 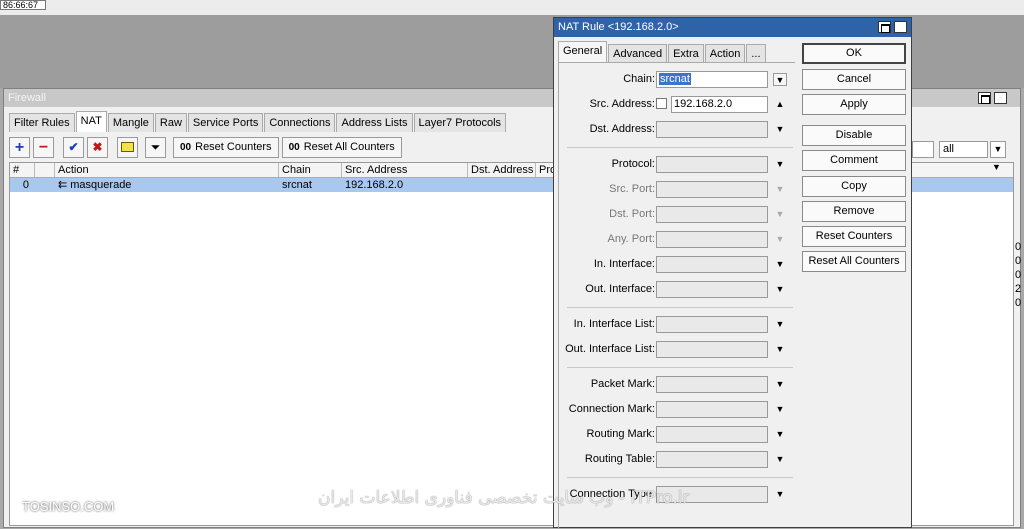 I want to click on mac-address-fragment: 86:66:67, so click(x=23, y=5).